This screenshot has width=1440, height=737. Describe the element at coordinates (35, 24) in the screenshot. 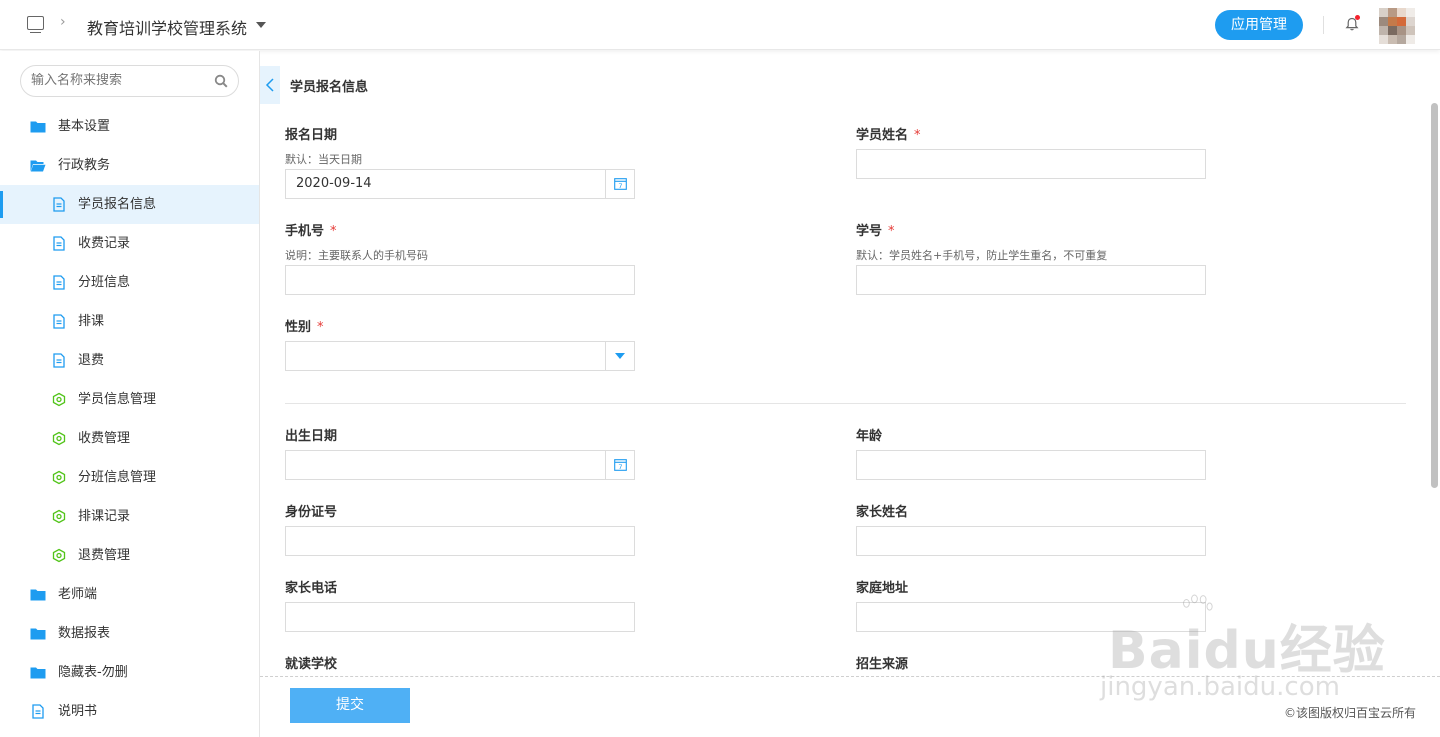

I see `window-icon` at that location.